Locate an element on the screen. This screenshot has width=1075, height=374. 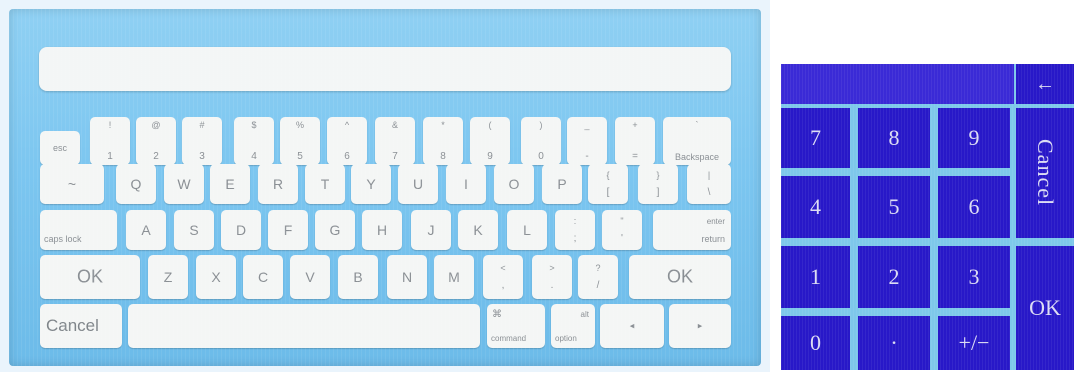
key-g: G is located at coordinates (335, 230).